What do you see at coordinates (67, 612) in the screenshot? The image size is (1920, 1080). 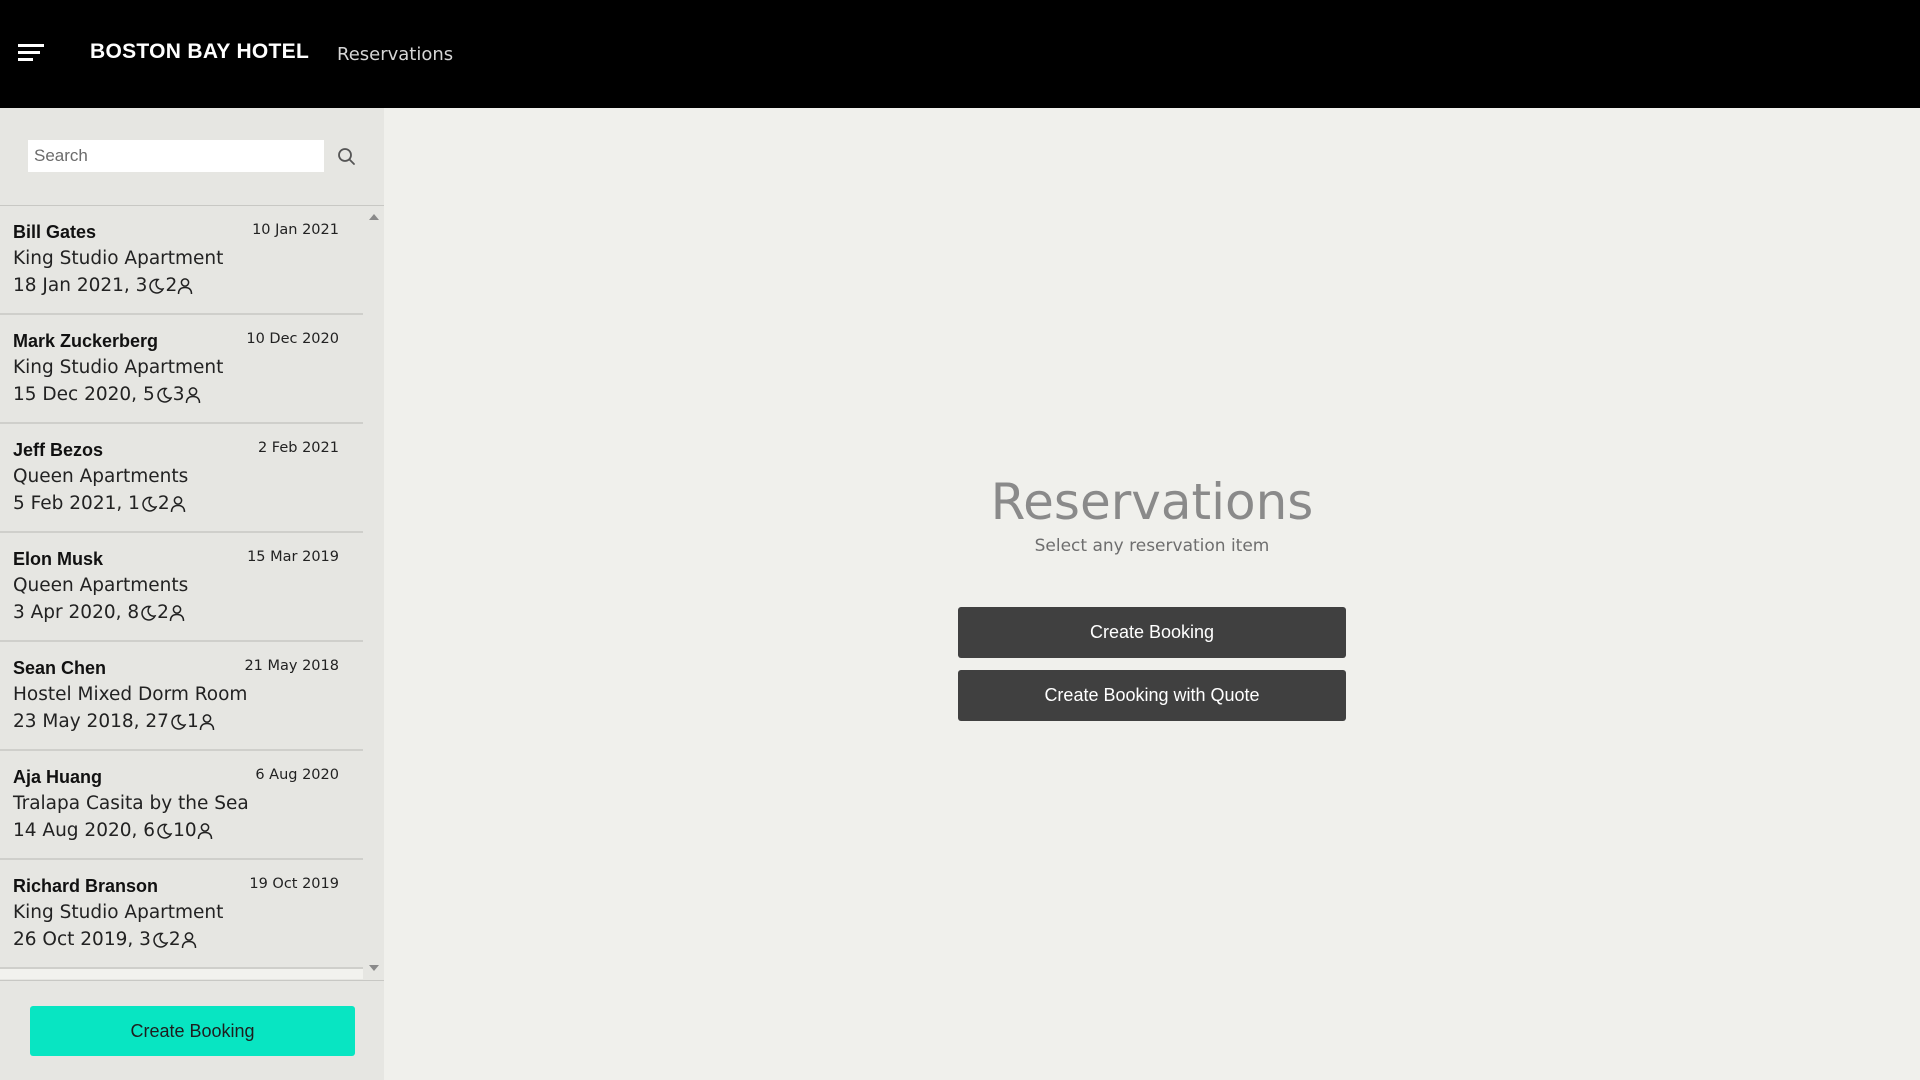 I see `arrival-date: 3 Apr 2020,` at bounding box center [67, 612].